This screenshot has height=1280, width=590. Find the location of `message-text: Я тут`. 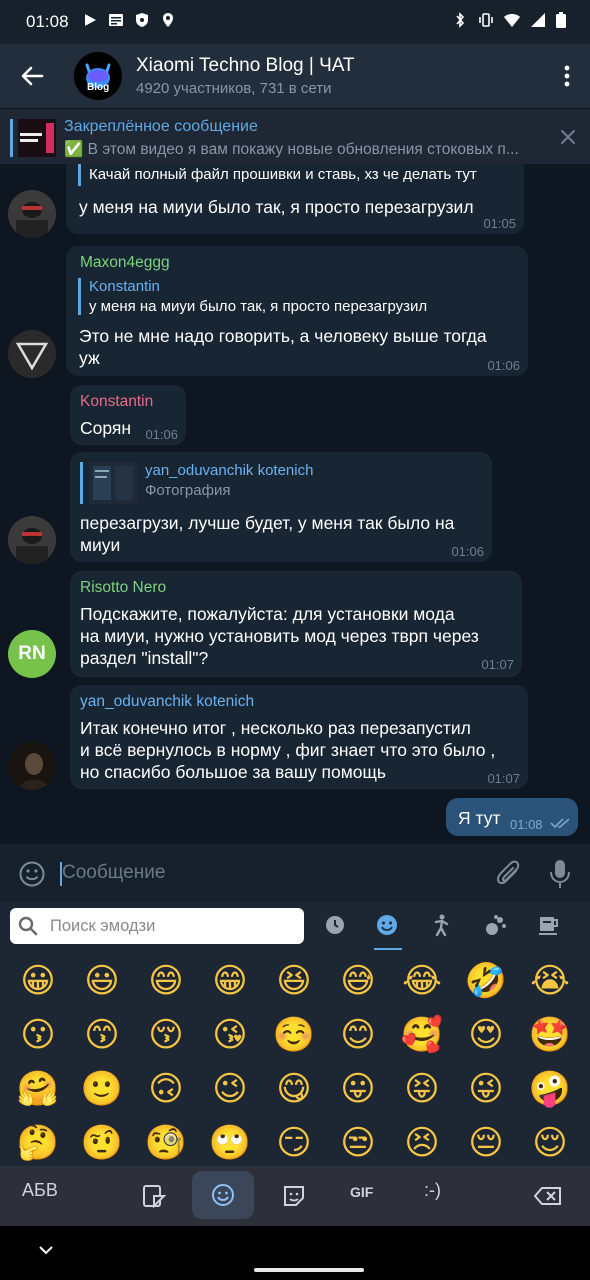

message-text: Я тут is located at coordinates (479, 818).